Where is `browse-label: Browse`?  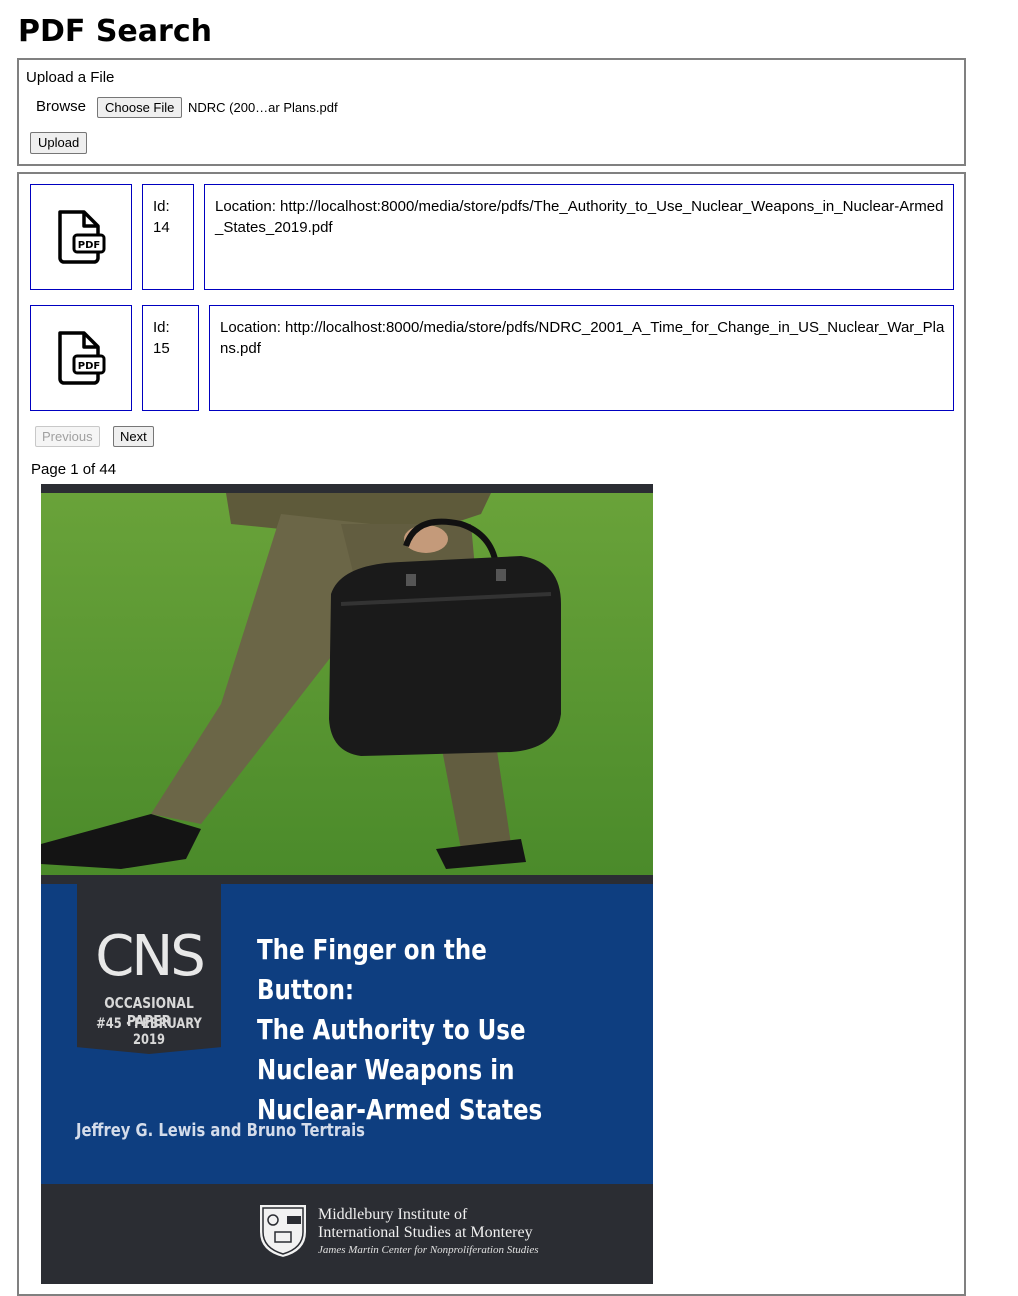 browse-label: Browse is located at coordinates (61, 106).